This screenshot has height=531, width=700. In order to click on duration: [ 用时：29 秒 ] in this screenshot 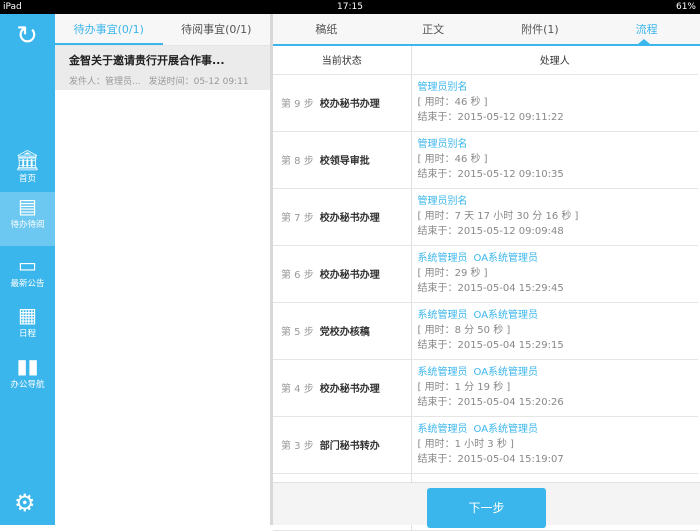, I will do `click(452, 273)`.